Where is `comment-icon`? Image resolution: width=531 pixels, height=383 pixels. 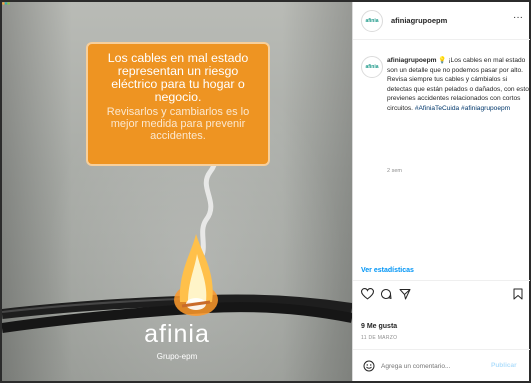
comment-icon is located at coordinates (386, 294).